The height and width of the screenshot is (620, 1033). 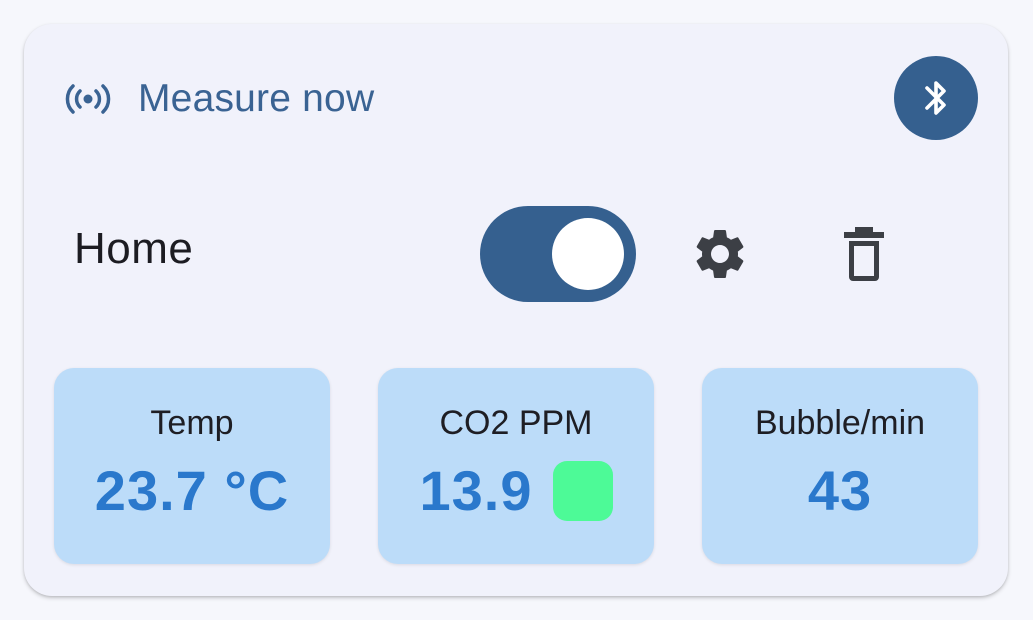 I want to click on gear-icon, so click(x=720, y=254).